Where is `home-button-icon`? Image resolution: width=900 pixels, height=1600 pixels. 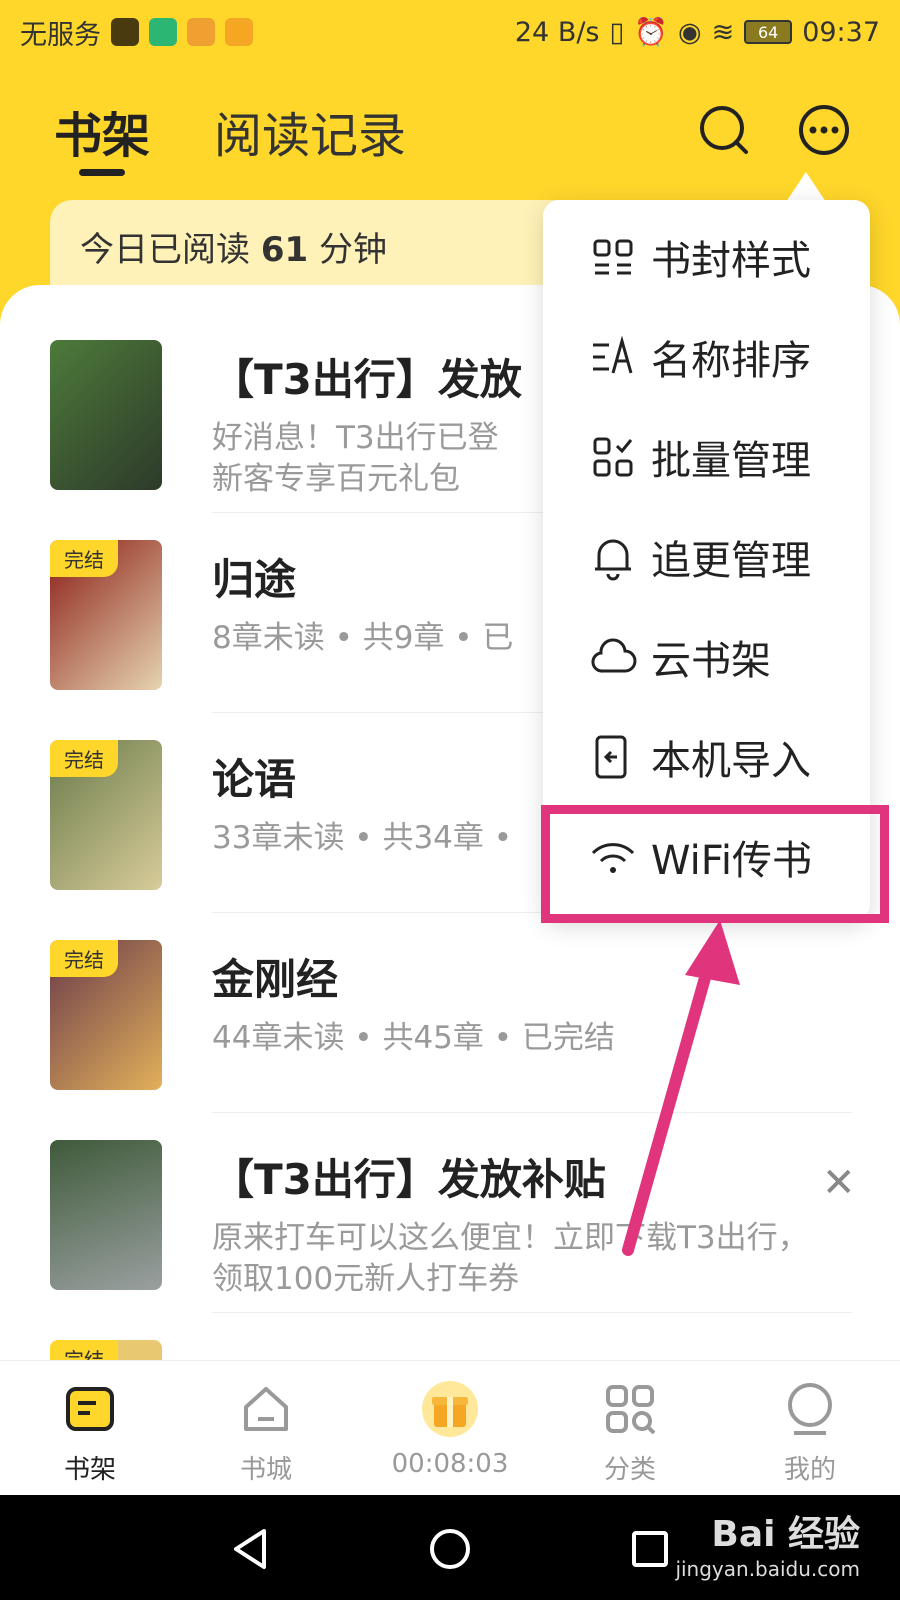 home-button-icon is located at coordinates (450, 1549).